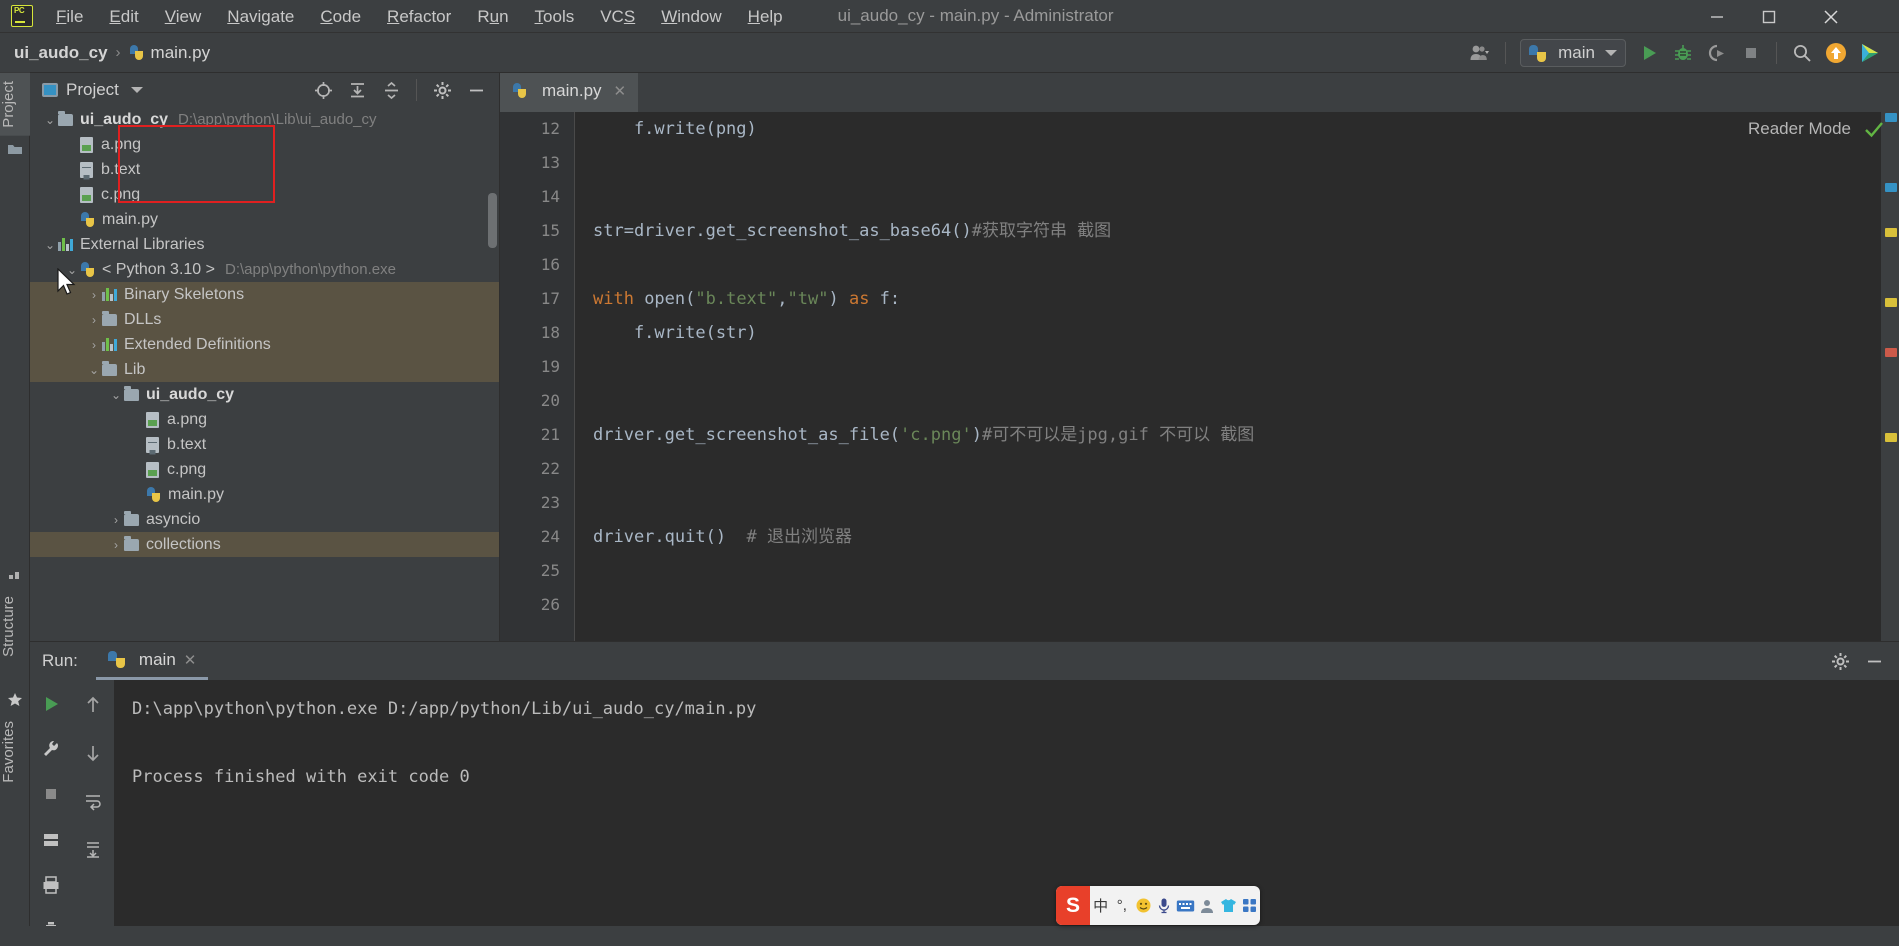 The width and height of the screenshot is (1899, 946). Describe the element at coordinates (264, 219) in the screenshot. I see `tree-node-main_py_1: main.py` at that location.